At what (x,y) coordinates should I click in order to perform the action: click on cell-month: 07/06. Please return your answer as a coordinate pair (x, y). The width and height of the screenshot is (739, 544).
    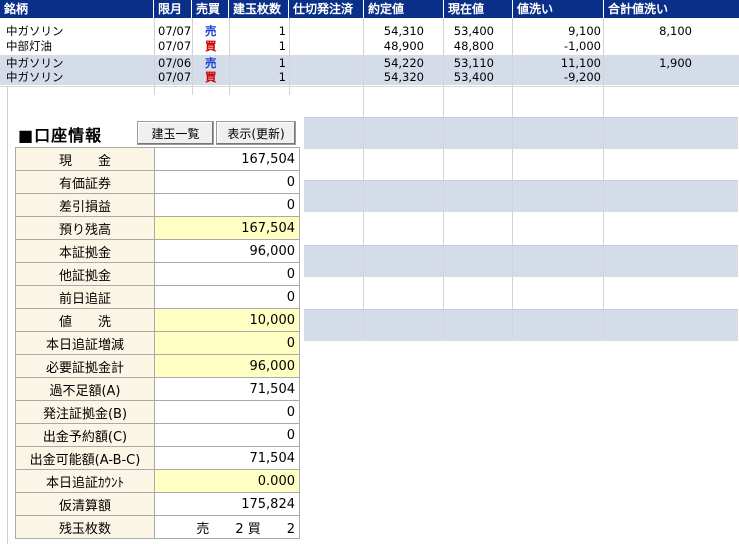
    Looking at the image, I should click on (175, 63).